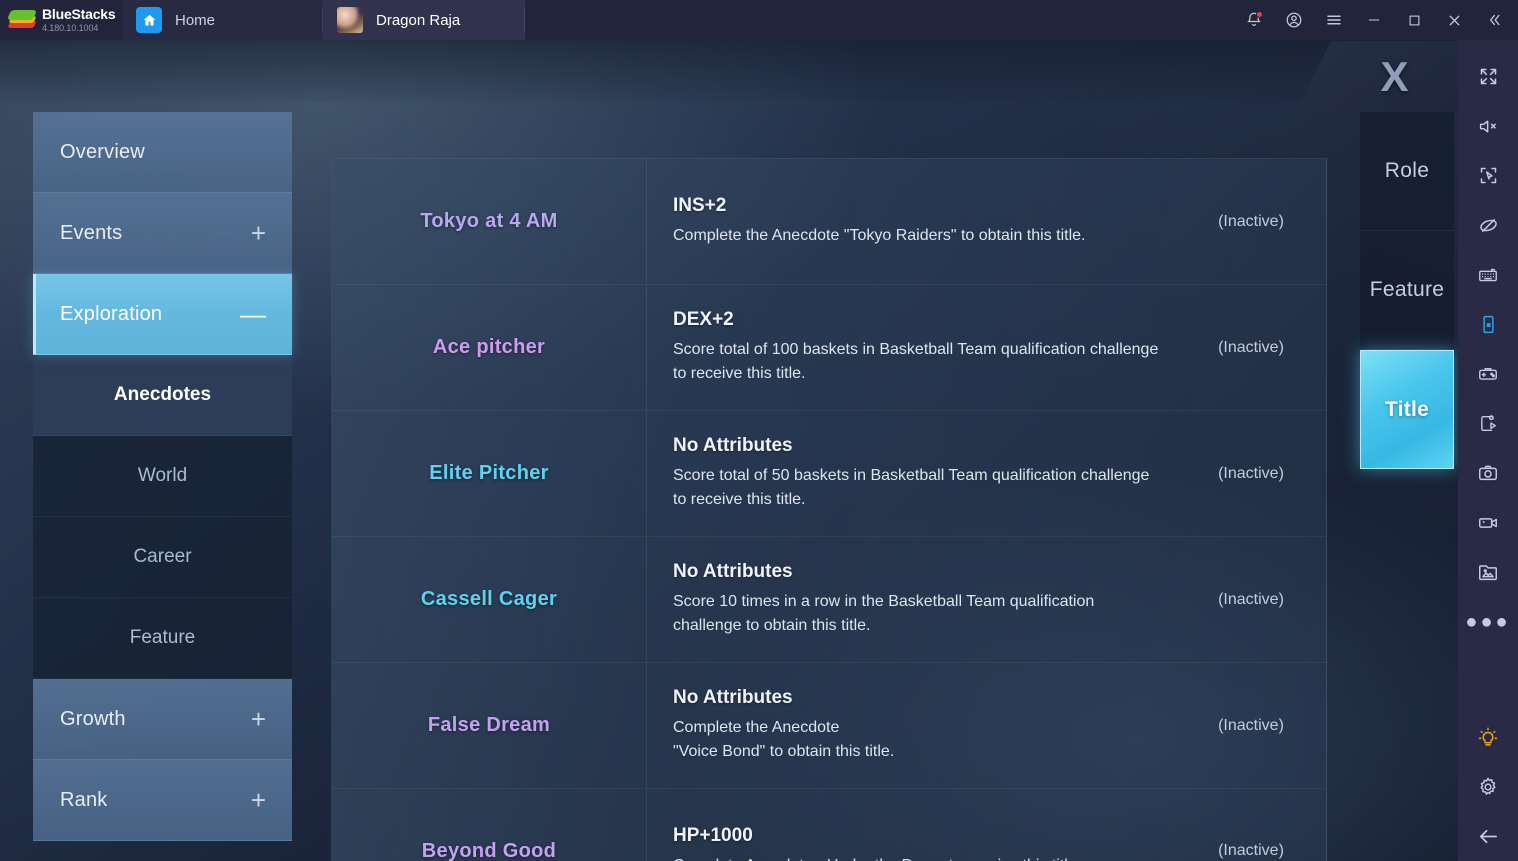  I want to click on sidebar-item-label: Events, so click(91, 232).